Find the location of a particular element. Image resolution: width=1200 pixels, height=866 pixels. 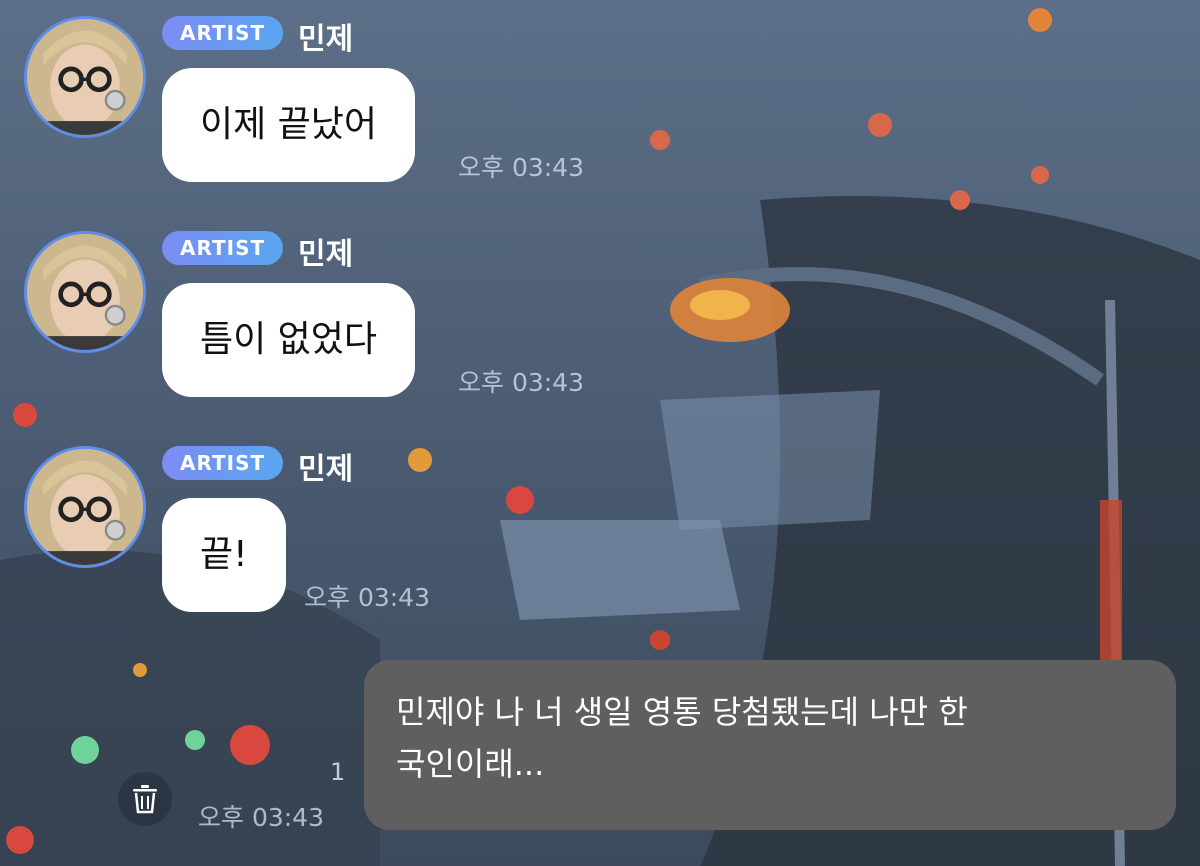

my-message-line: 민제야 나 너 생일 영통 당첨됐는데 나만 한 is located at coordinates (682, 712).